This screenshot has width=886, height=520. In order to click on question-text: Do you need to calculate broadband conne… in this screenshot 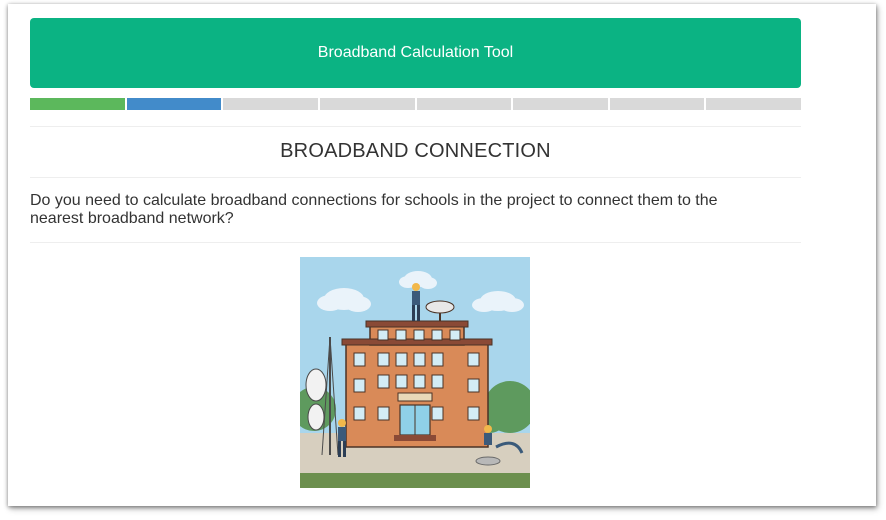, I will do `click(374, 209)`.